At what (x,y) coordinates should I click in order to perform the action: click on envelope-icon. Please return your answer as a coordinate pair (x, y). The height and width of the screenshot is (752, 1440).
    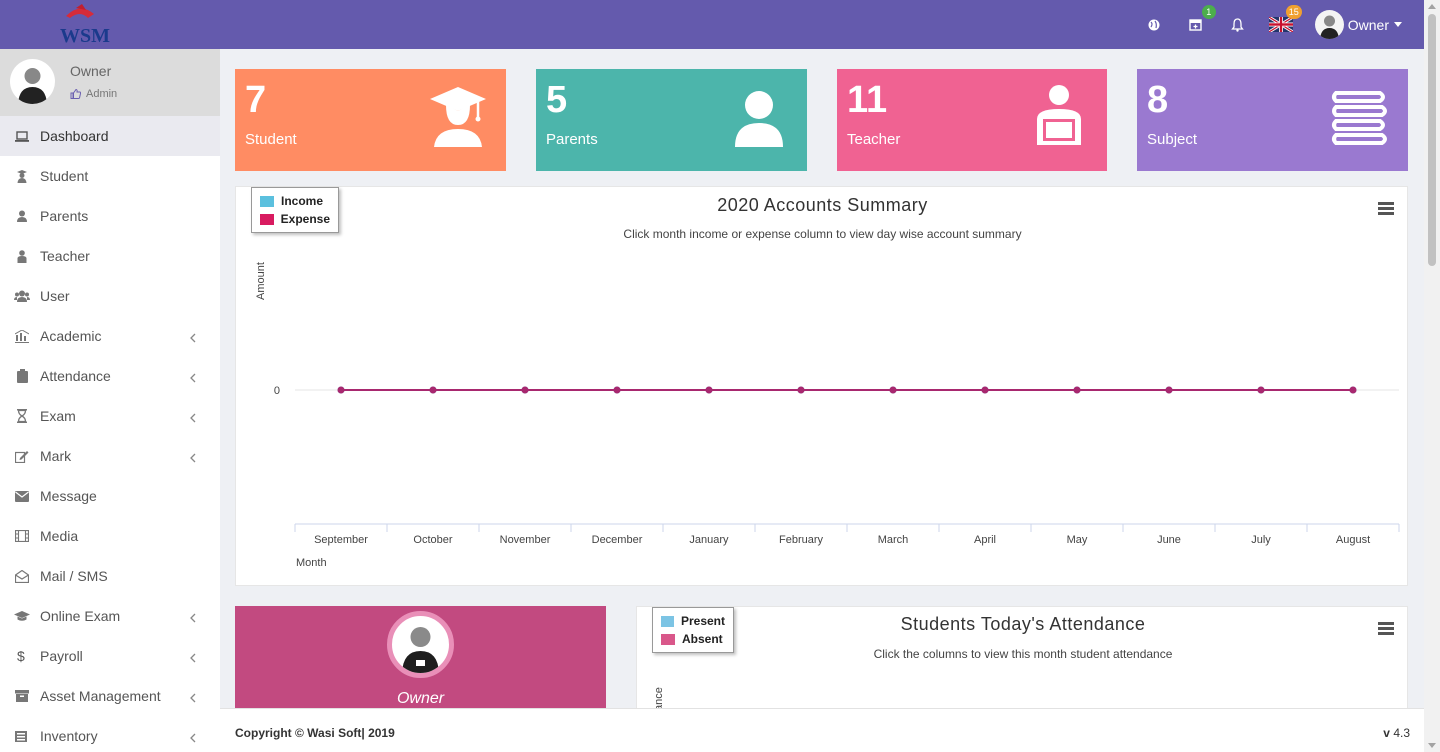
    Looking at the image, I should click on (22, 496).